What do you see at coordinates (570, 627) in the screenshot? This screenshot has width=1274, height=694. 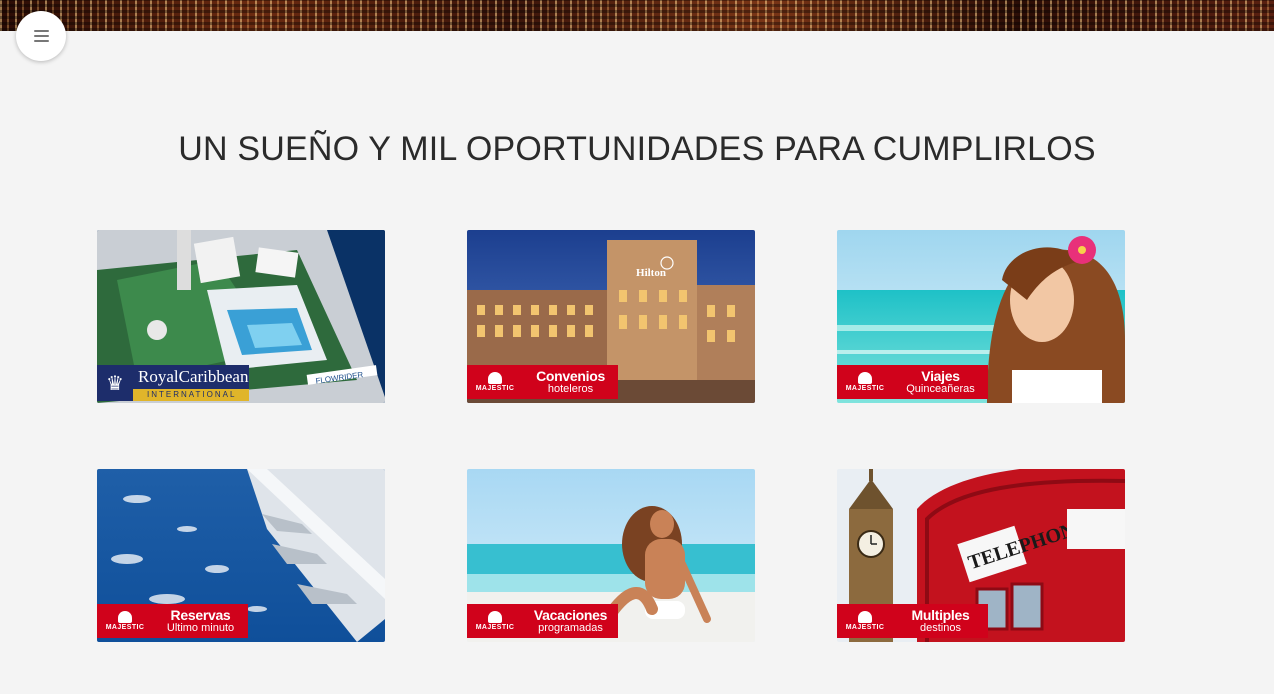 I see `card-subtitle: programadas` at bounding box center [570, 627].